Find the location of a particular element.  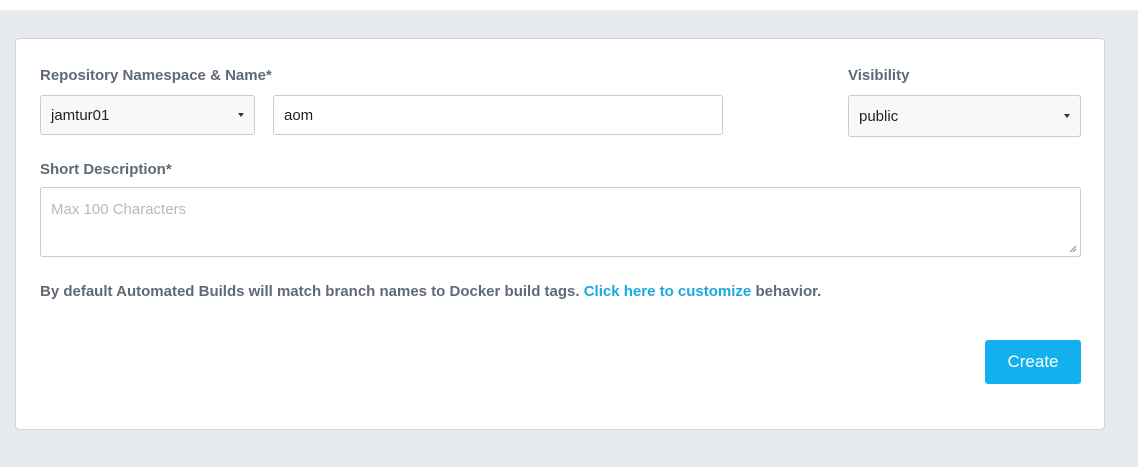

visibility-select: public is located at coordinates (964, 116).